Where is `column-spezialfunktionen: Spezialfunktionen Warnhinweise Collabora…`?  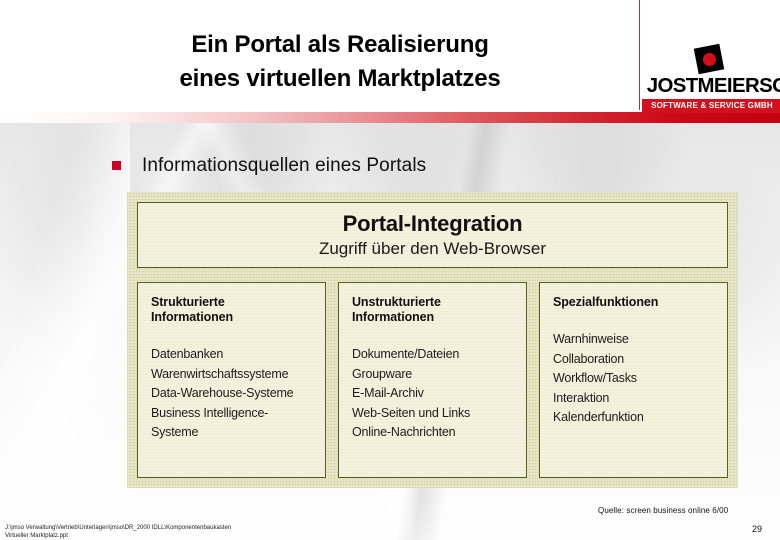
column-spezialfunktionen: Spezialfunktionen Warnhinweise Collabora… is located at coordinates (633, 380).